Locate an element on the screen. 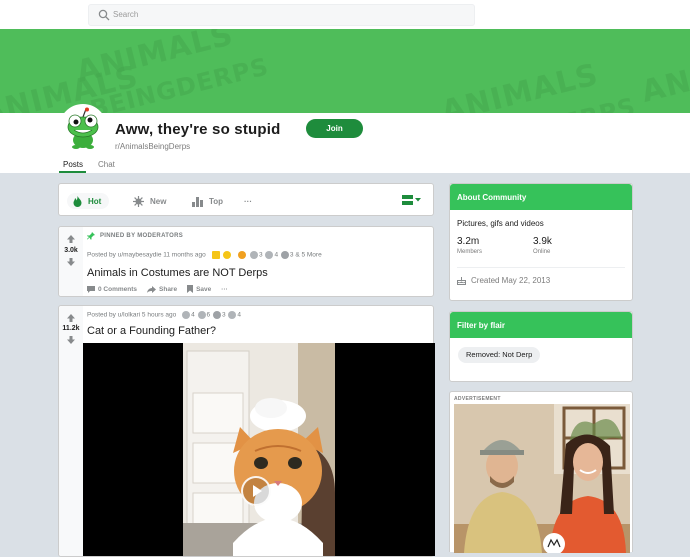 The height and width of the screenshot is (557, 690). vote-column: 3.0k is located at coordinates (71, 261).